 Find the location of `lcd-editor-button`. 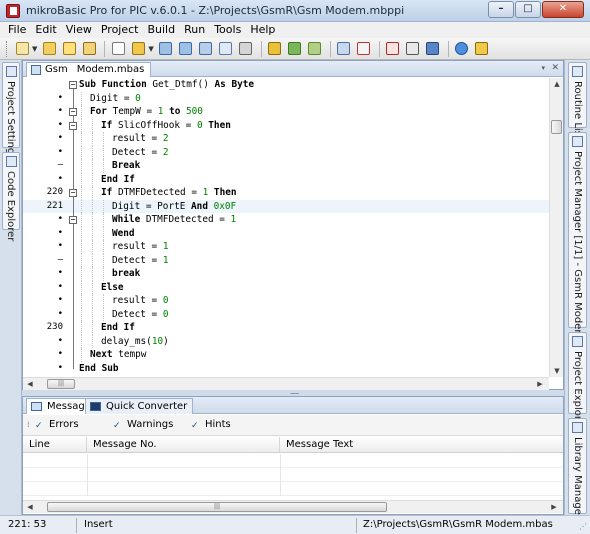

lcd-editor-button is located at coordinates (433, 49).